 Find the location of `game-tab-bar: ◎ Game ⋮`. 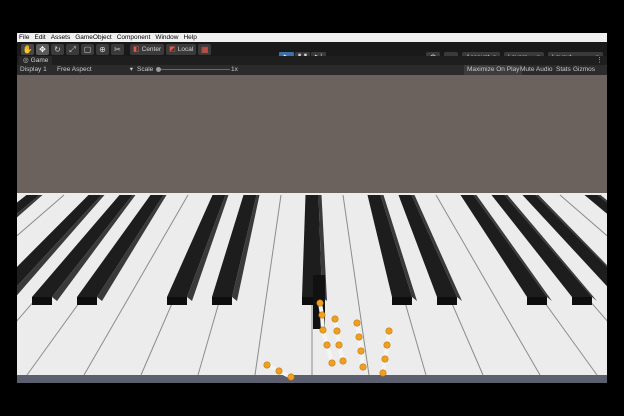

game-tab-bar: ◎ Game ⋮ is located at coordinates (312, 60).